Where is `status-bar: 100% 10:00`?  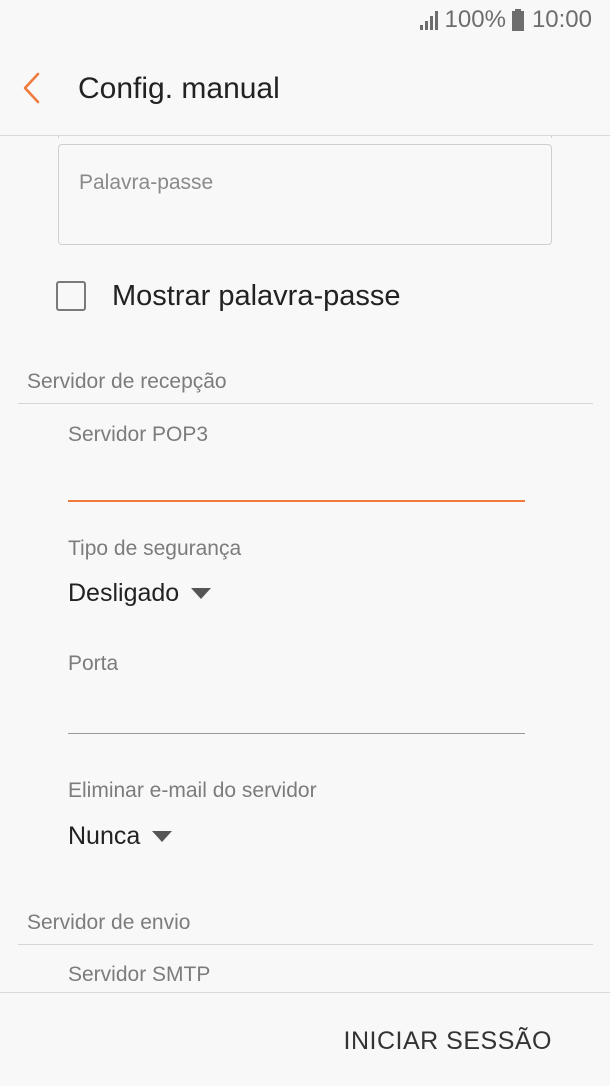
status-bar: 100% 10:00 is located at coordinates (305, 20).